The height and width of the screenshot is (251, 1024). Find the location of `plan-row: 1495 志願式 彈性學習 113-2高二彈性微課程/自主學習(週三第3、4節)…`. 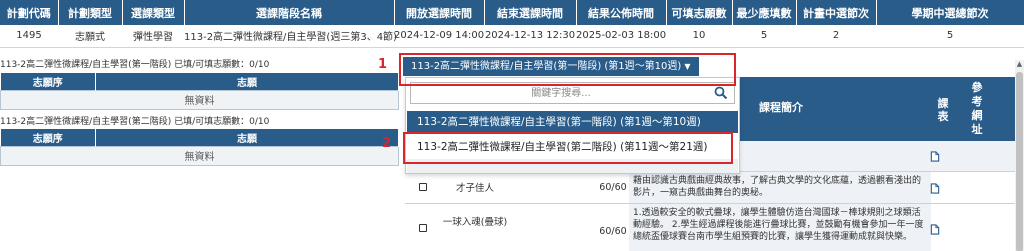

plan-row: 1495 志願式 彈性學習 113-2高二彈性微課程/自主學習(週三第3、4節)… is located at coordinates (512, 36).